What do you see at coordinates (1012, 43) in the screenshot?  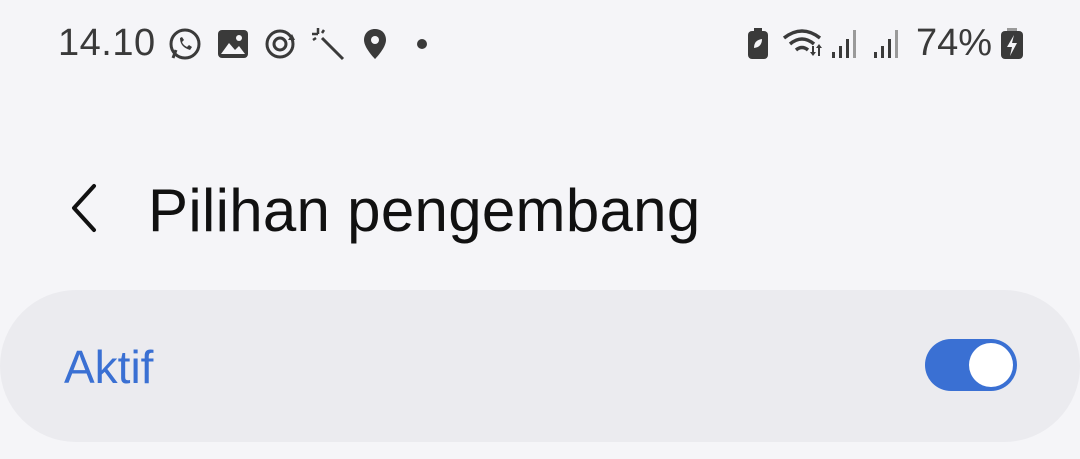 I see `battery-charging-icon` at bounding box center [1012, 43].